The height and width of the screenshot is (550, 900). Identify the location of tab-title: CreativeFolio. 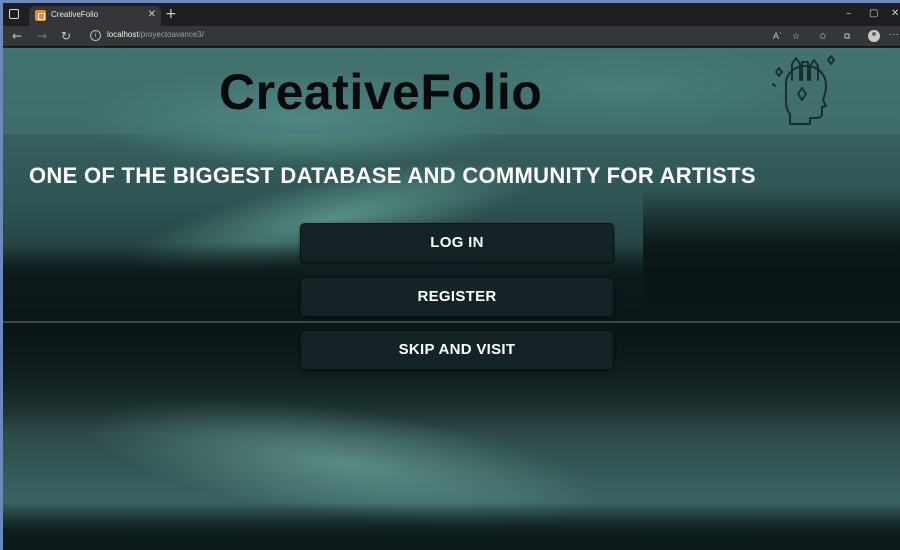
(75, 14).